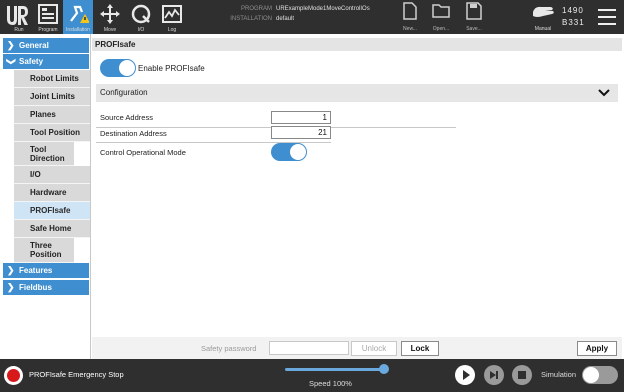 The image size is (624, 392). Describe the element at coordinates (256, 9) in the screenshot. I see `program-key: PROGRAM` at that location.